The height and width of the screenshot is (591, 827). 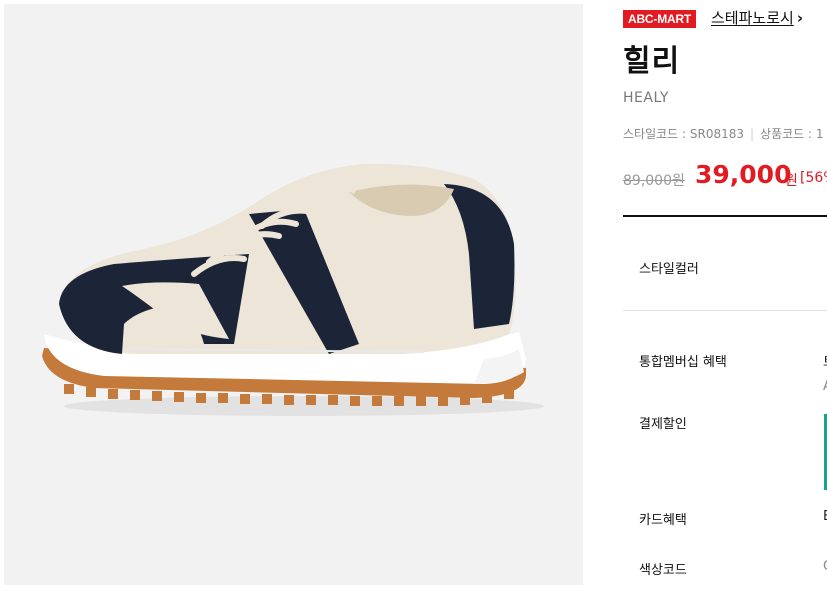 I want to click on abc-mart-logo: ABC-MART, so click(x=660, y=19).